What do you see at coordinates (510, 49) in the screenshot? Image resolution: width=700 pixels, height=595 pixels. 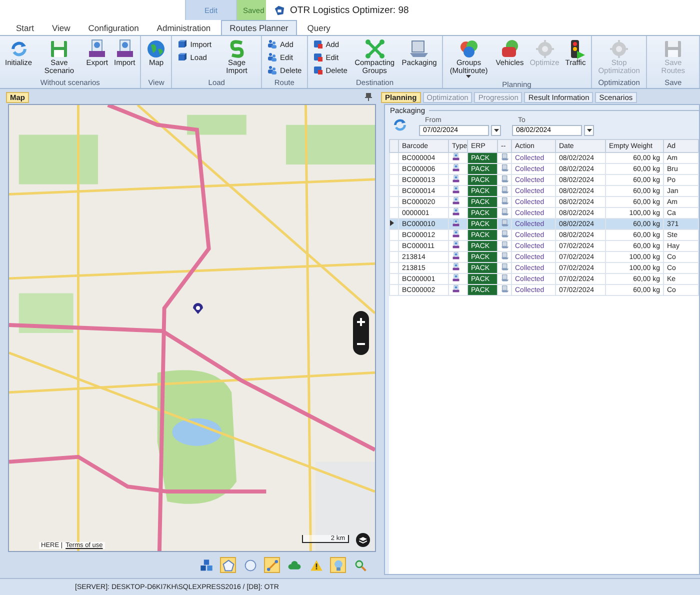 I see `stack-icon` at bounding box center [510, 49].